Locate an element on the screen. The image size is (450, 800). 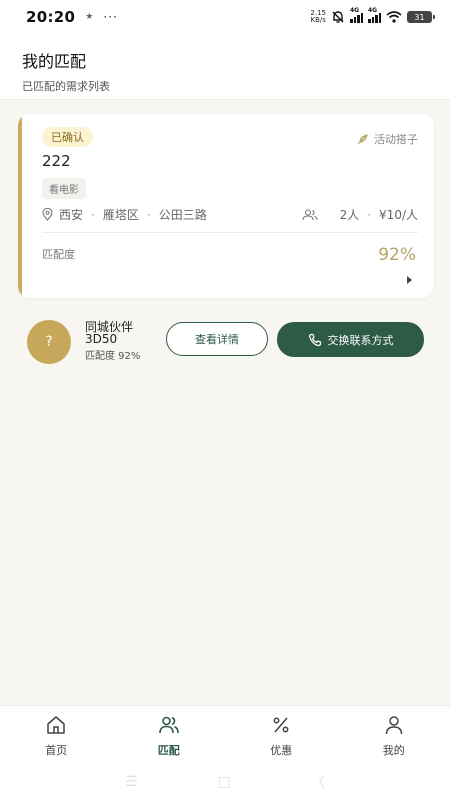
activity-type-label: 活动搭子 is located at coordinates (396, 139).